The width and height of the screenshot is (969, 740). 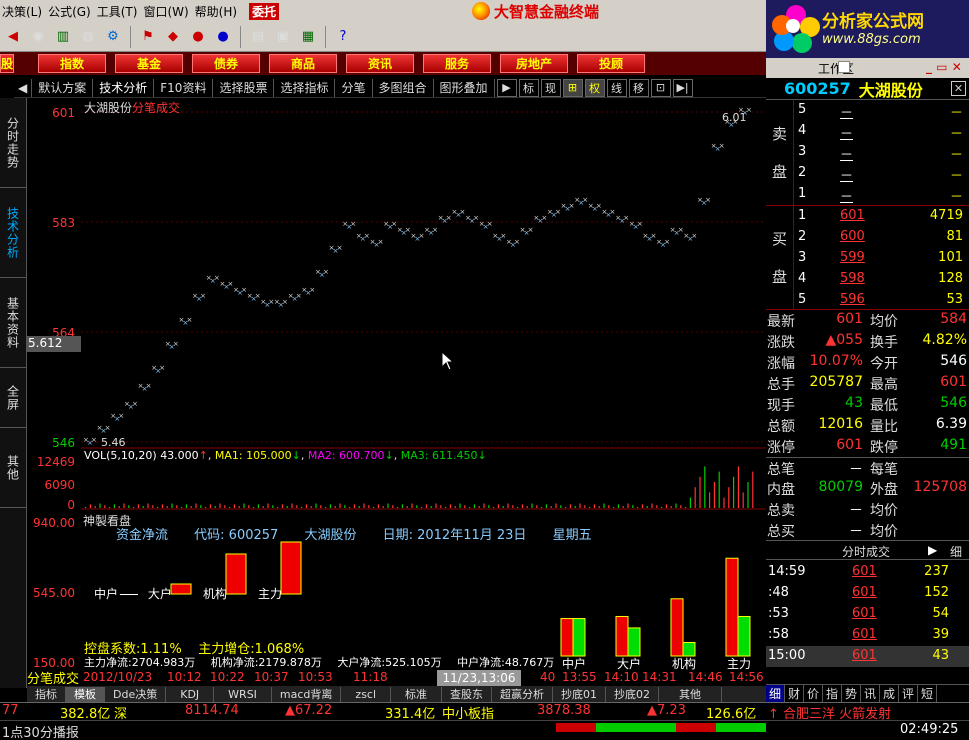 What do you see at coordinates (616, 87) in the screenshot?
I see `func-line: 线` at bounding box center [616, 87].